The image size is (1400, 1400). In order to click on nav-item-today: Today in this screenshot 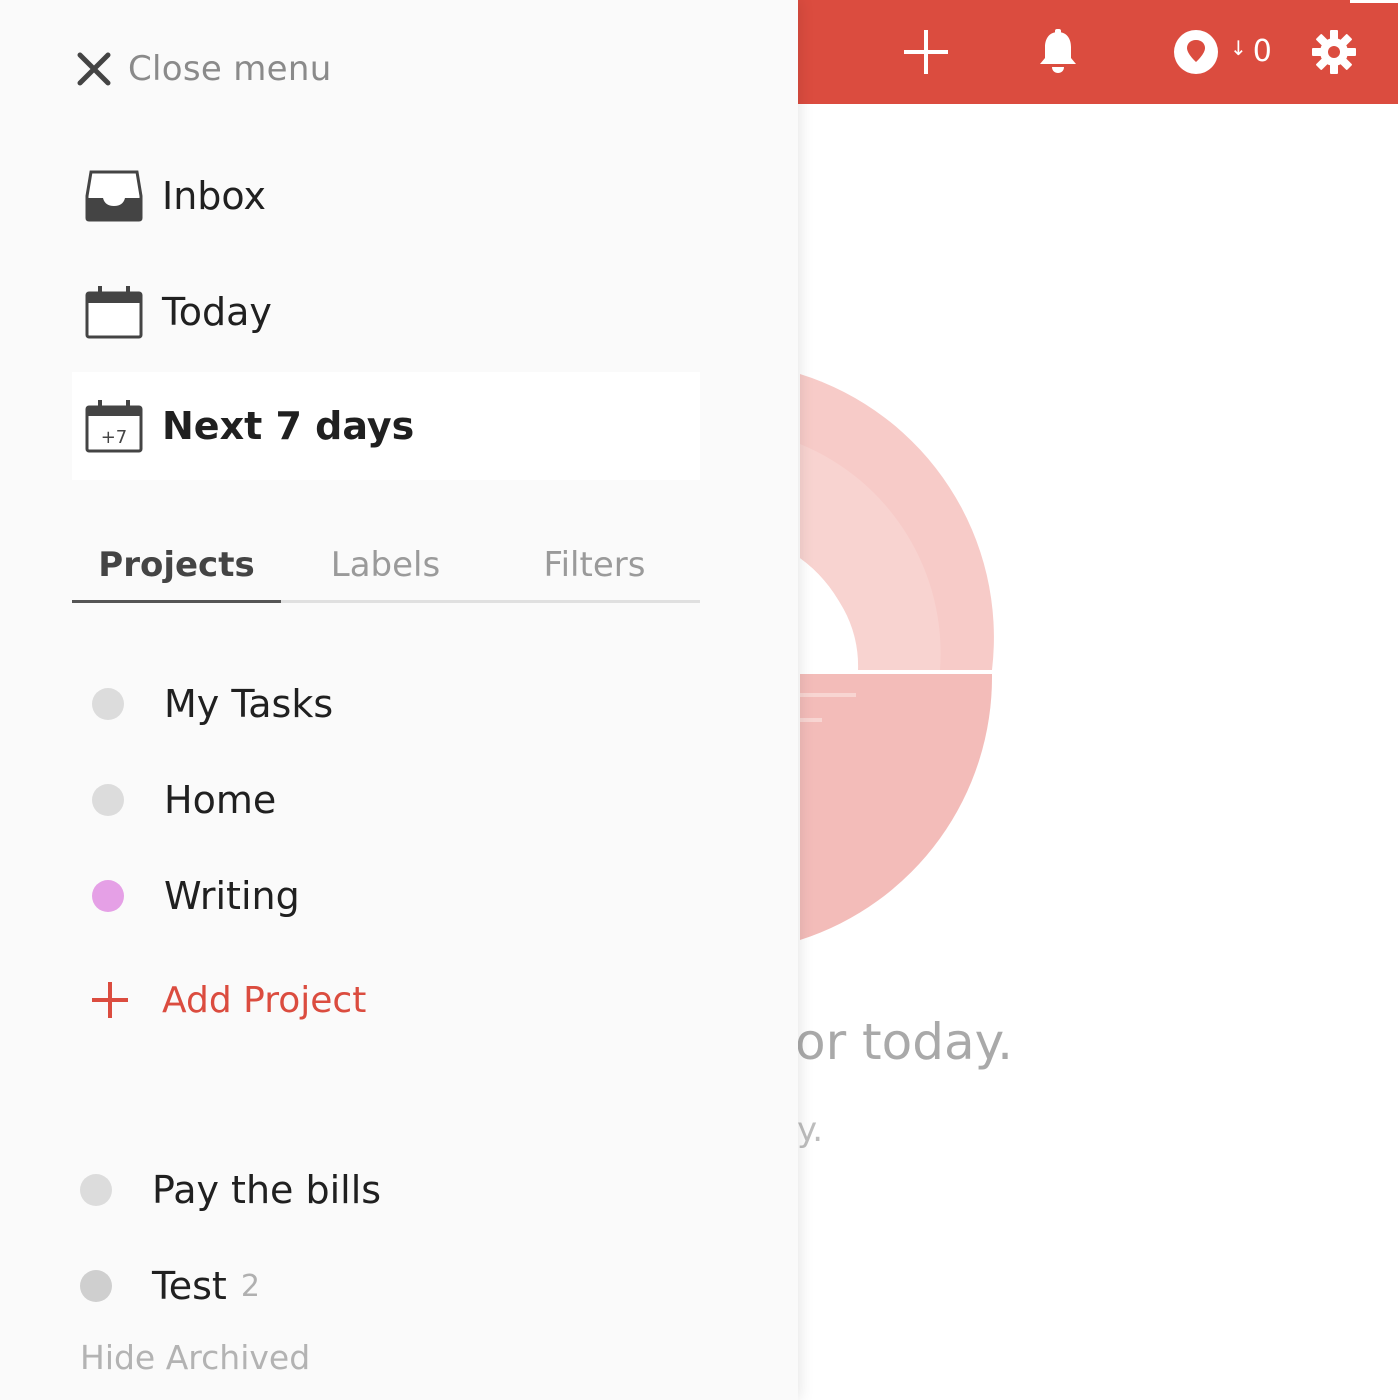, I will do `click(386, 312)`.